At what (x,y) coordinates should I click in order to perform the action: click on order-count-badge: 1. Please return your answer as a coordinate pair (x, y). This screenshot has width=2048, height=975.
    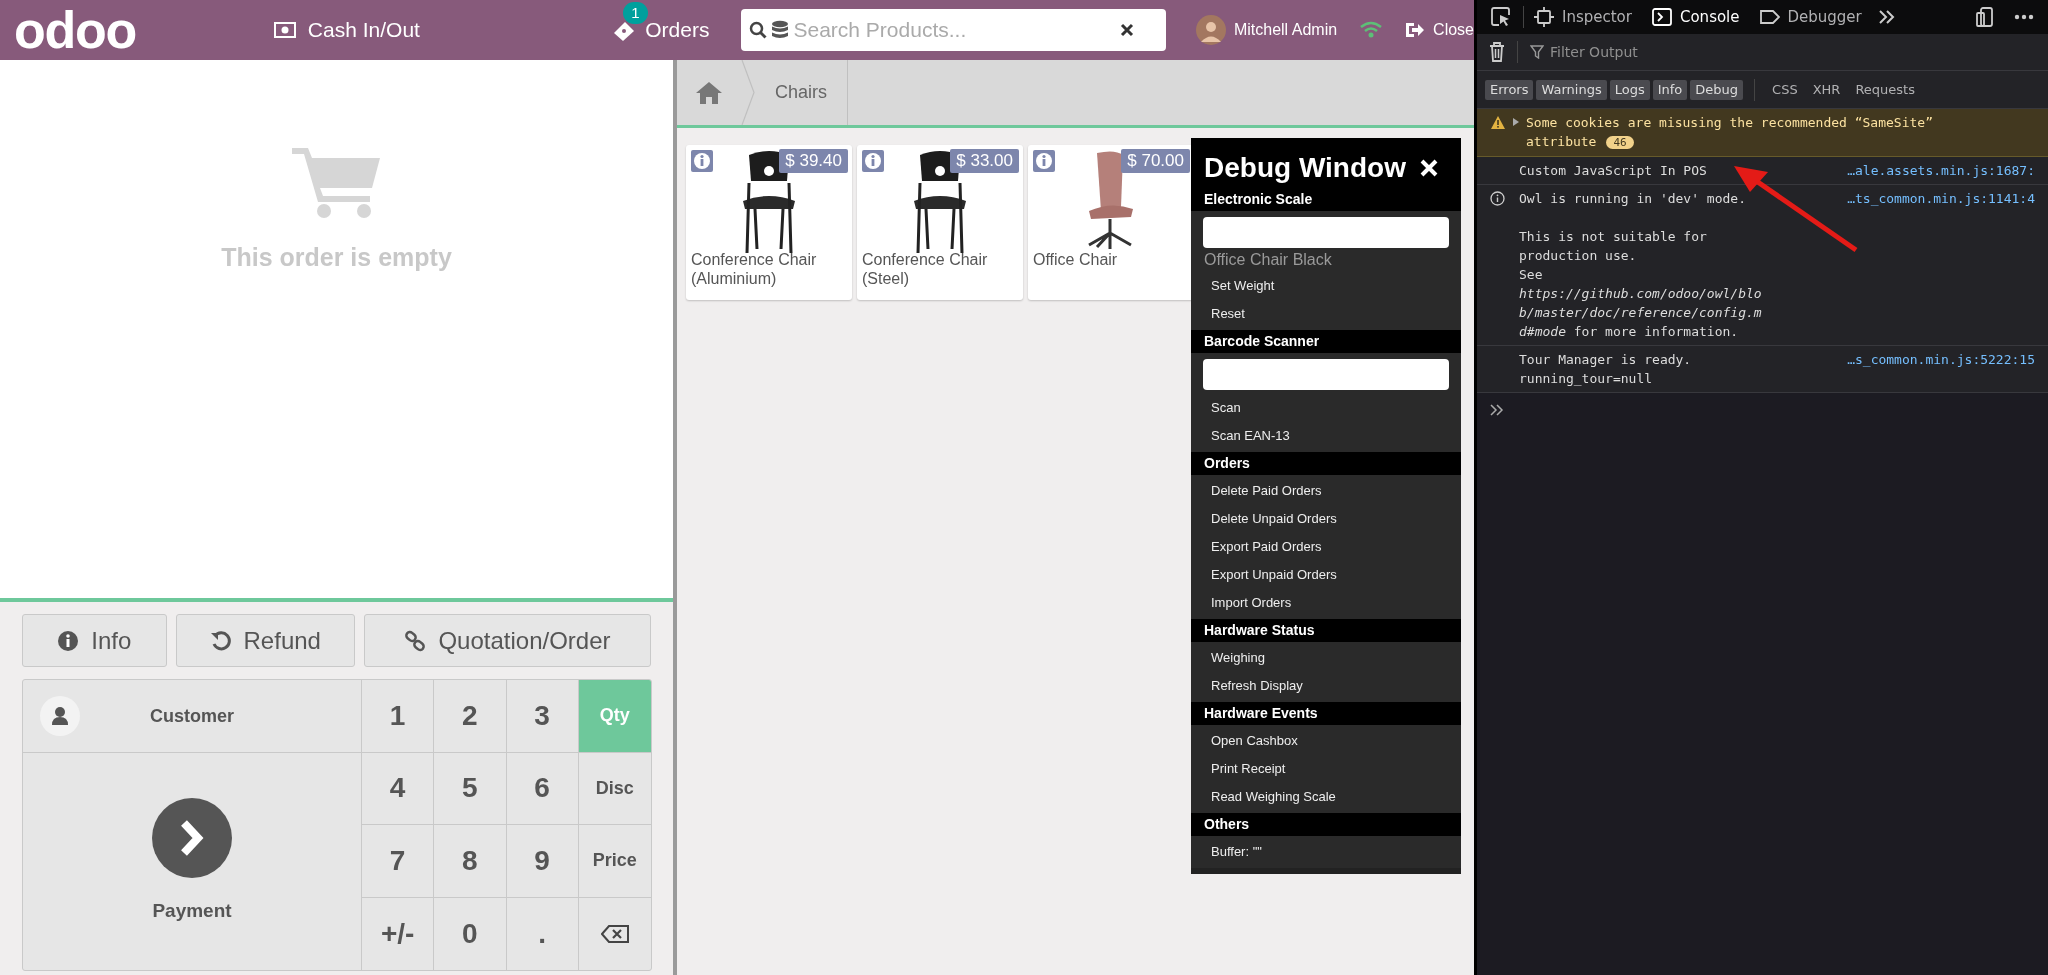
    Looking at the image, I should click on (635, 13).